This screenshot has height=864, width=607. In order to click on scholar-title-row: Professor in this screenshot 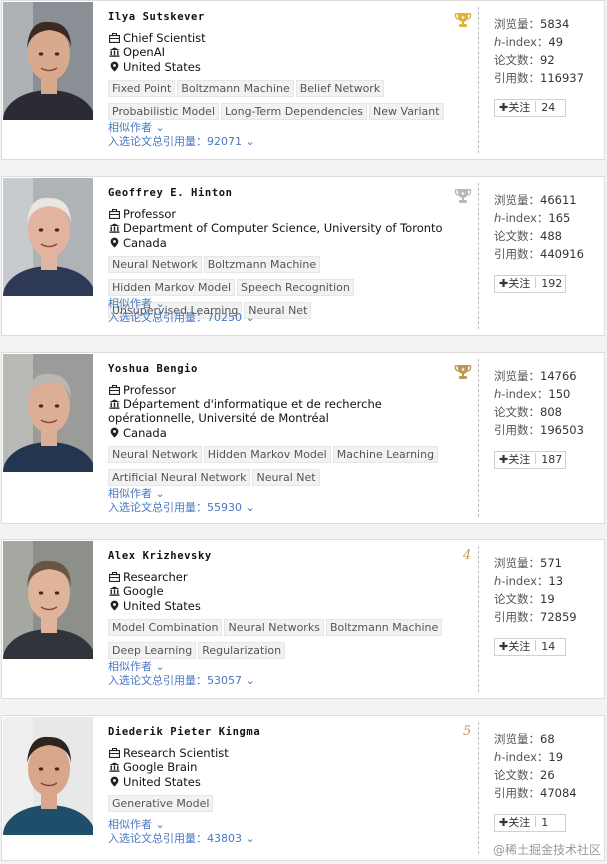, I will do `click(142, 214)`.